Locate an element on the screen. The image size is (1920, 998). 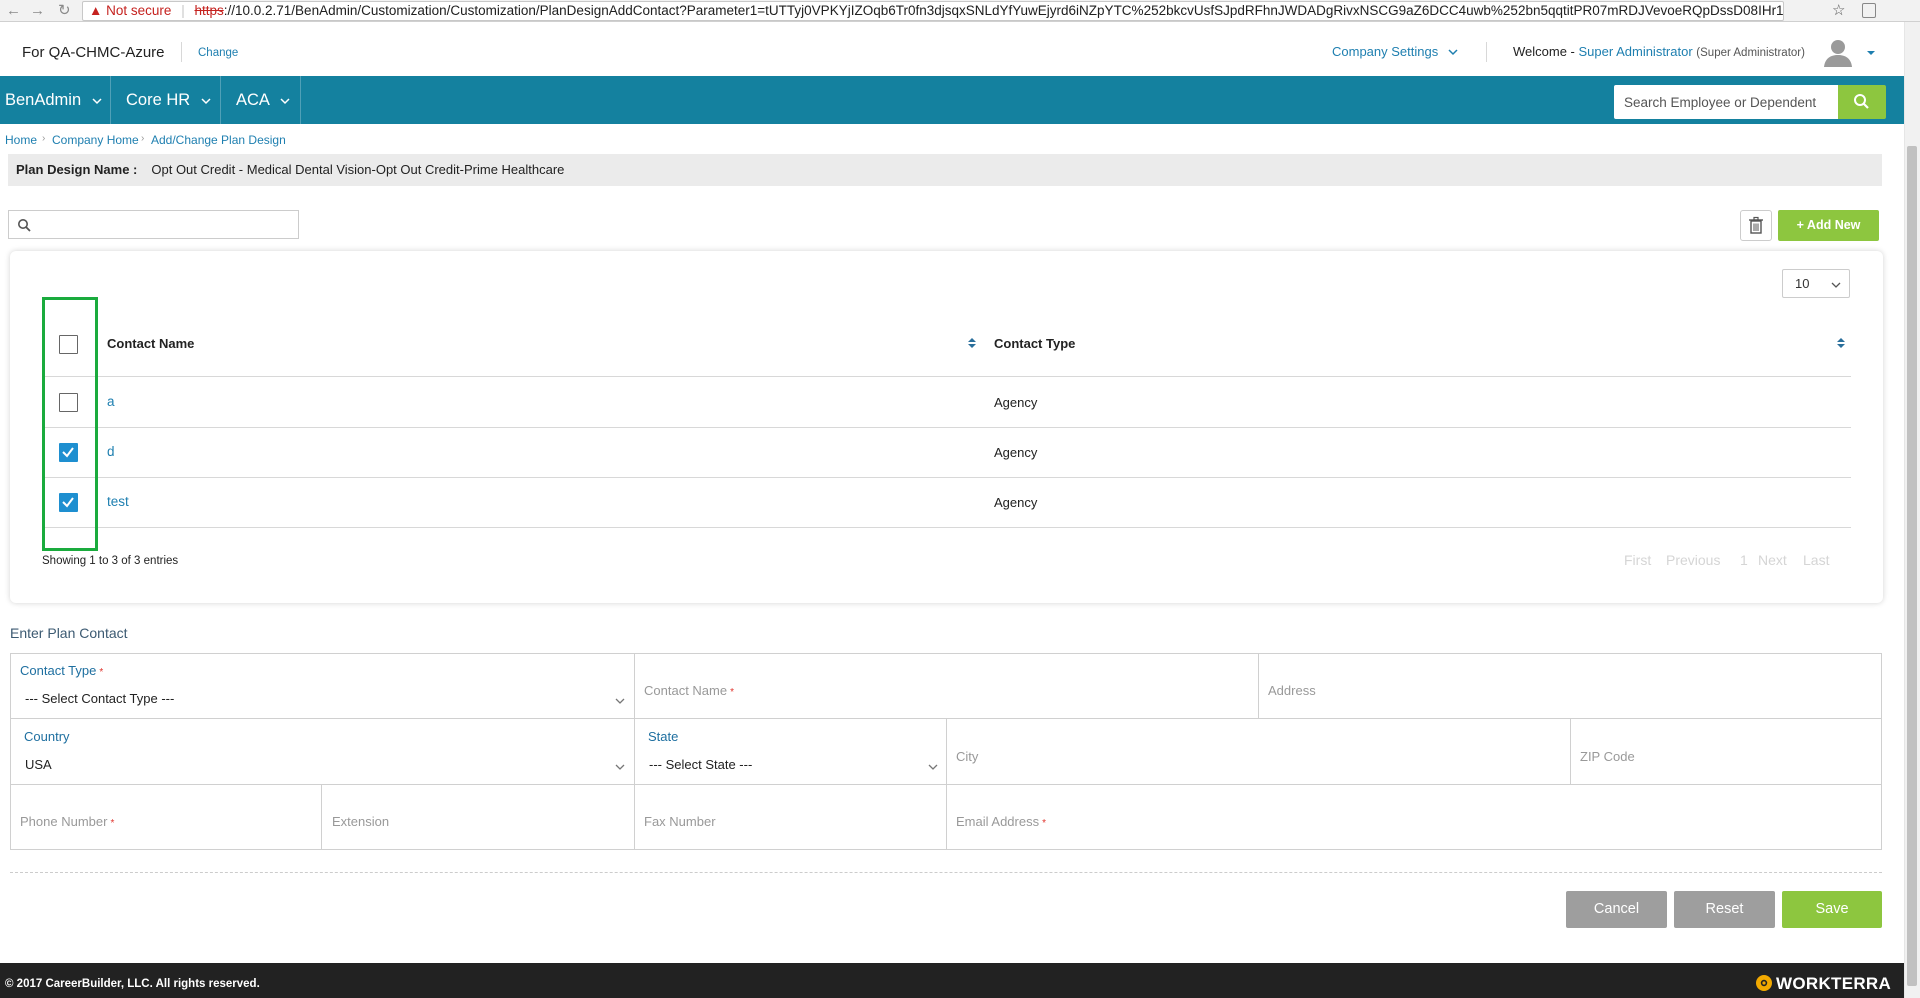
table-header-divider is located at coordinates (946, 376).